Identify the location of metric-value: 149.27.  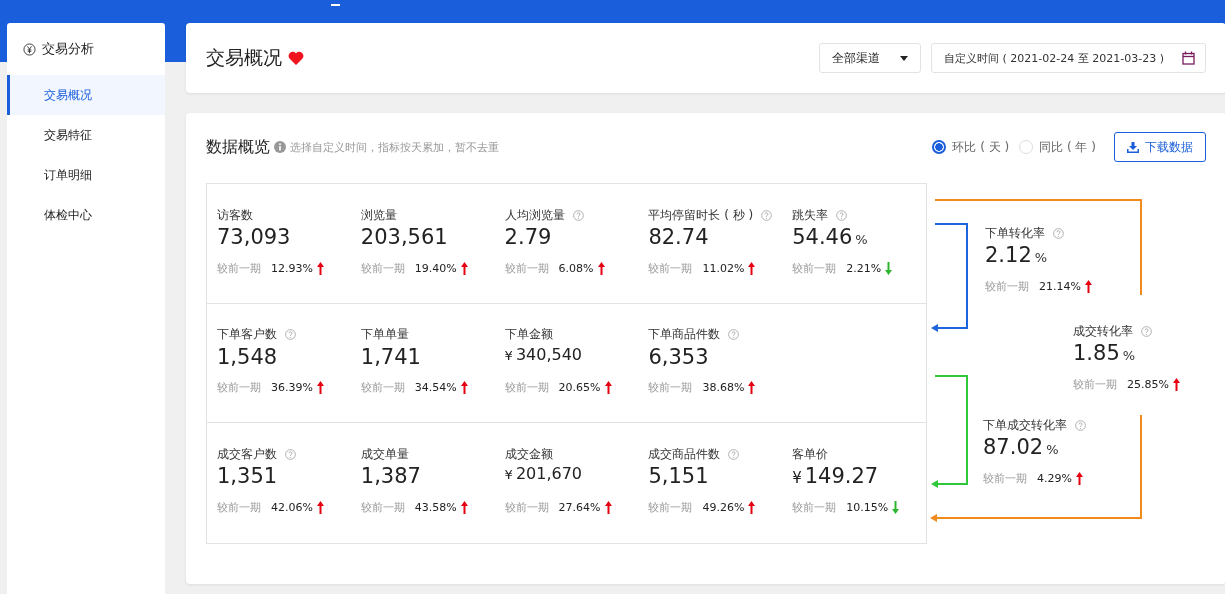
(841, 476).